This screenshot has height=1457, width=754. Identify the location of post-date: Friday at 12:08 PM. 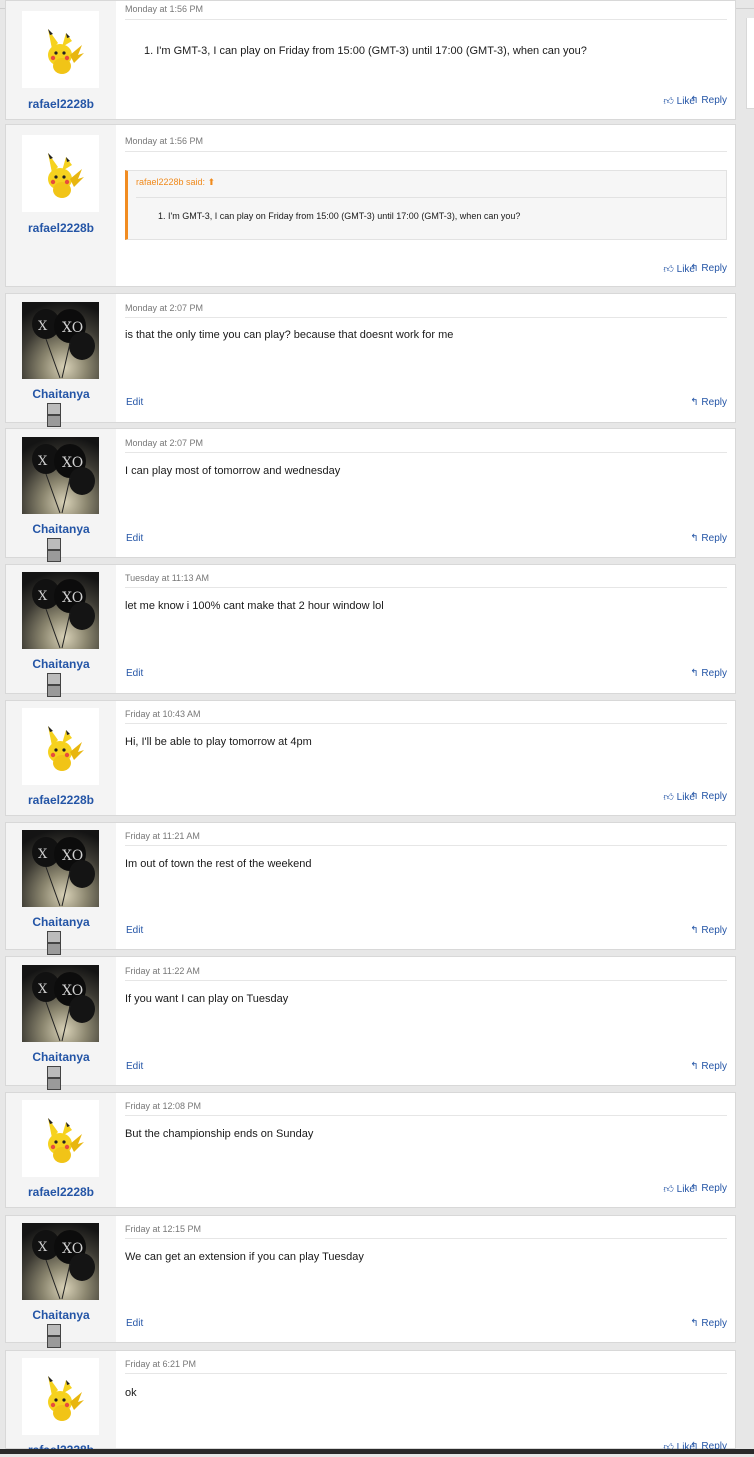
(163, 1106).